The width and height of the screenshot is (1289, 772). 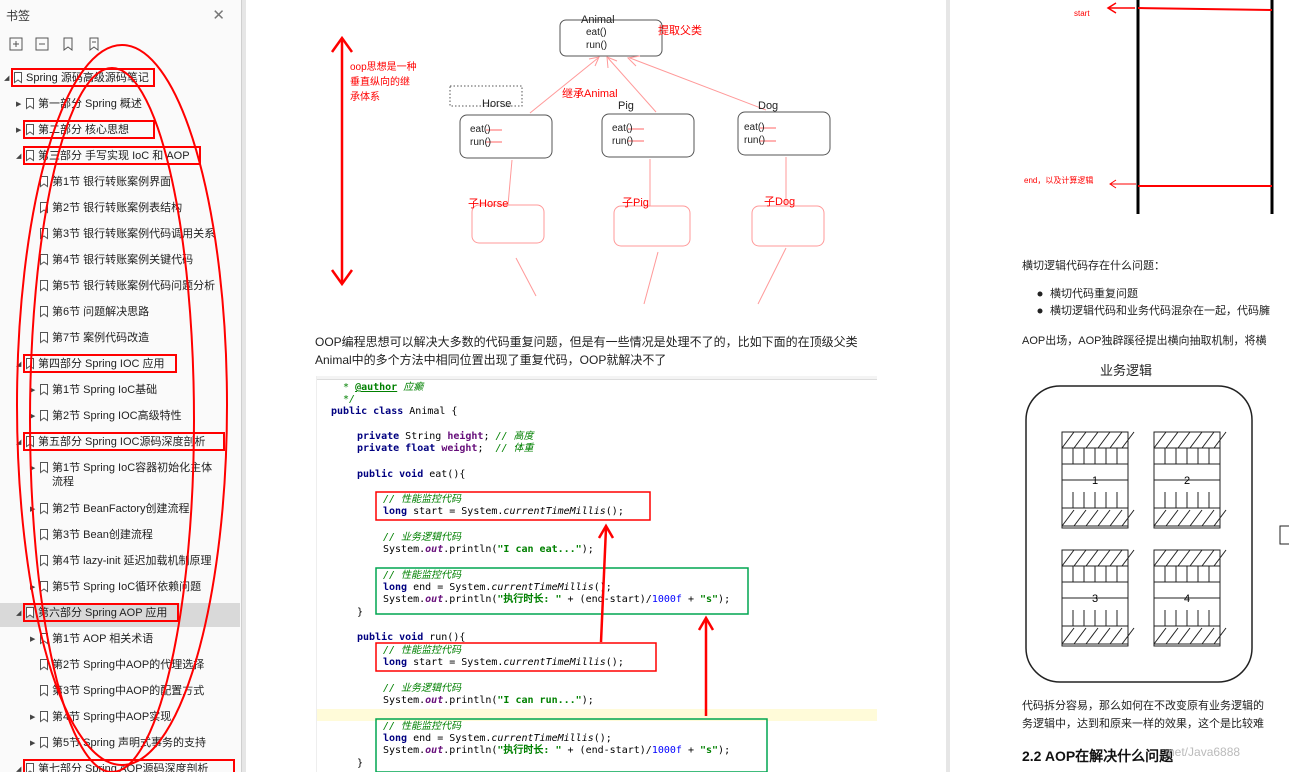 What do you see at coordinates (120, 667) in the screenshot?
I see `bookmark-item: 第2节 Spring中AOP的代理选择` at bounding box center [120, 667].